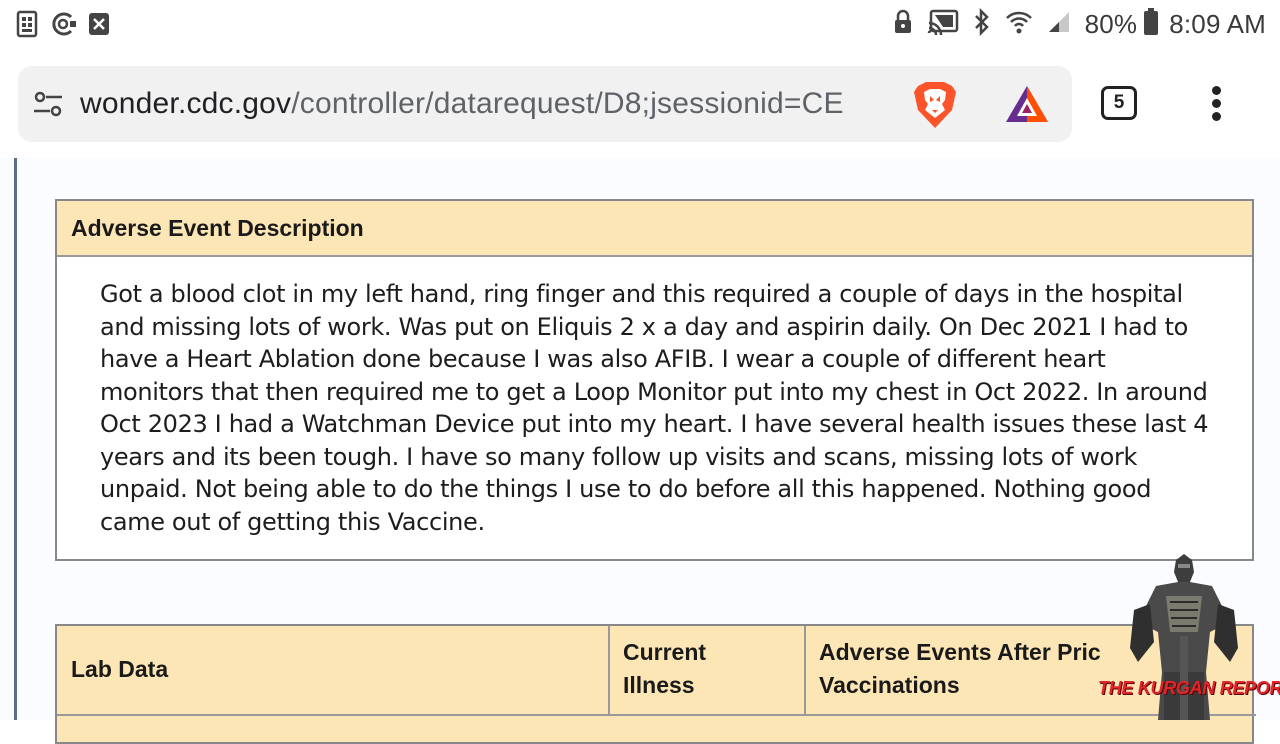 The width and height of the screenshot is (1280, 744). What do you see at coordinates (665, 668) in the screenshot?
I see `current-illness-label: Current Illness` at bounding box center [665, 668].